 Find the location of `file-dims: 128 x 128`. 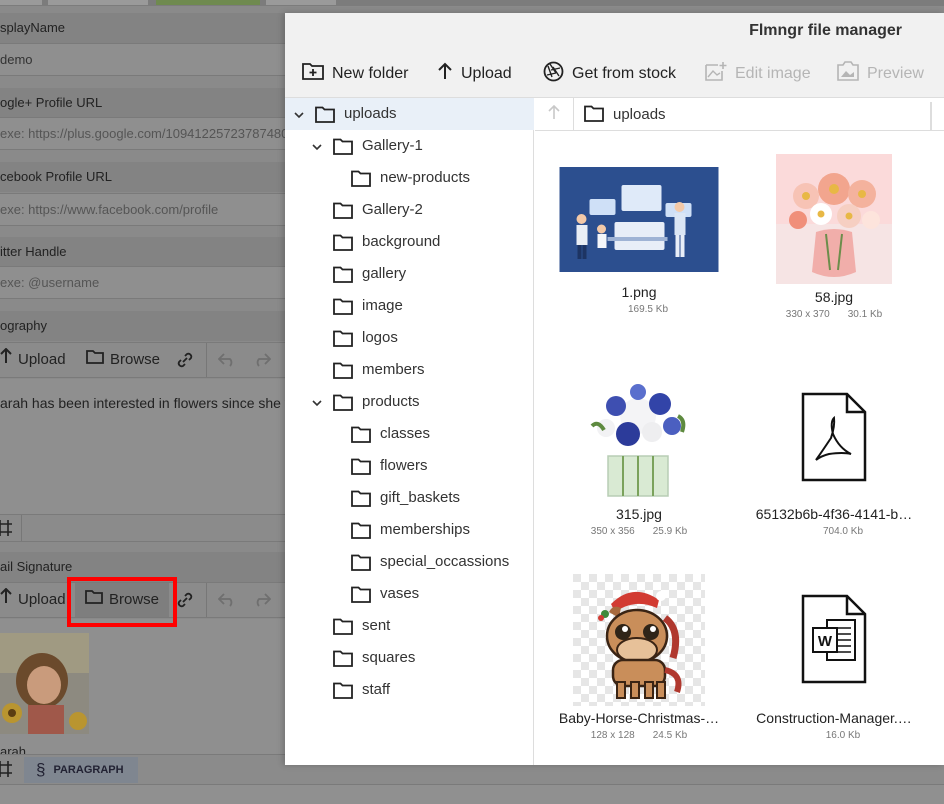

file-dims: 128 x 128 is located at coordinates (612, 735).